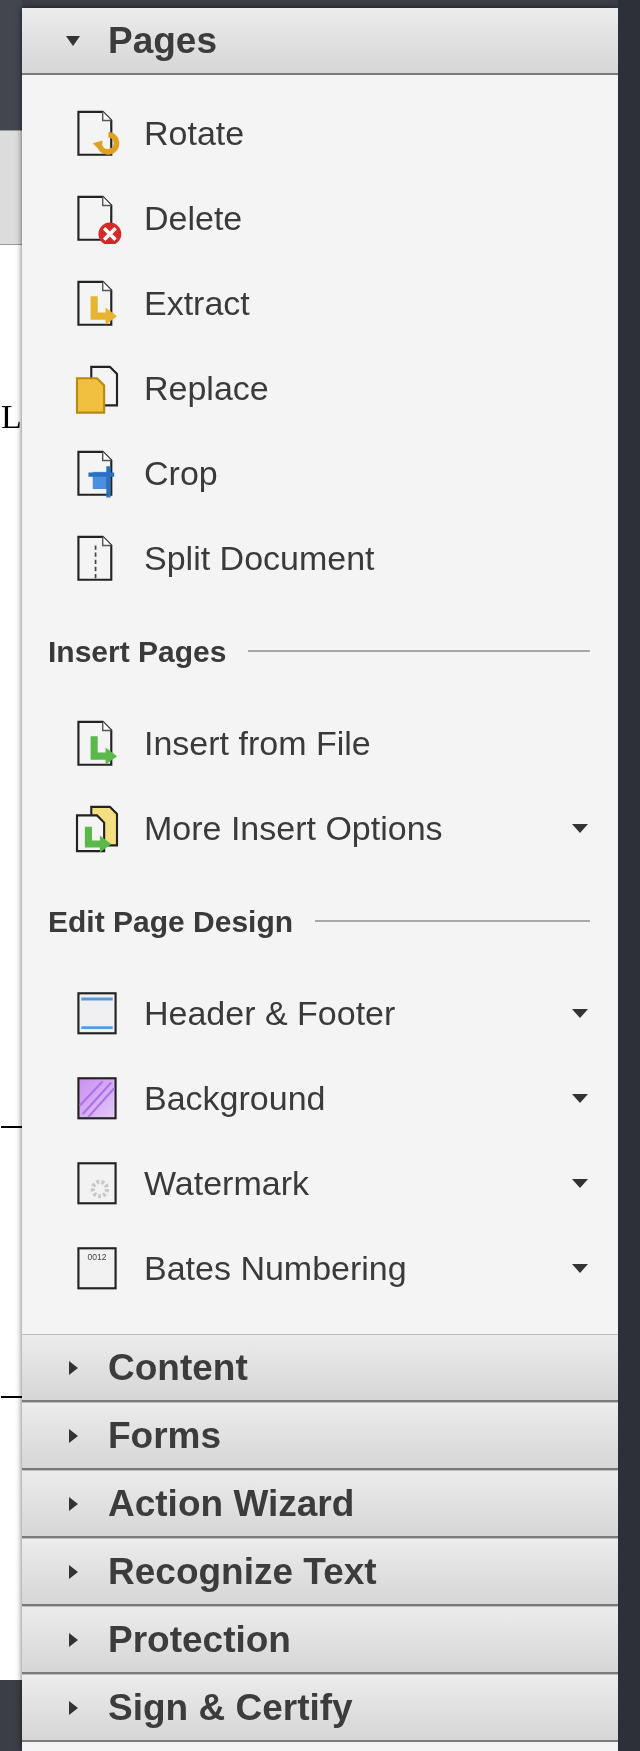 The height and width of the screenshot is (1751, 640). I want to click on section-header: Sign & Certify, so click(320, 1708).